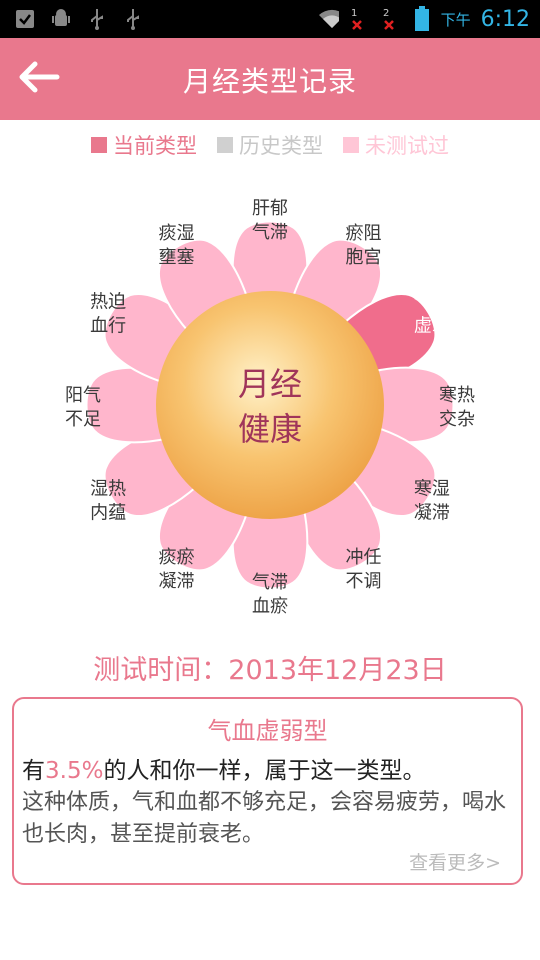 The image size is (540, 960). I want to click on result-description: 这种体质，气和血都不够充足，会容易疲劳，喝水也长肉，甚至提前衰老。, so click(264, 818).